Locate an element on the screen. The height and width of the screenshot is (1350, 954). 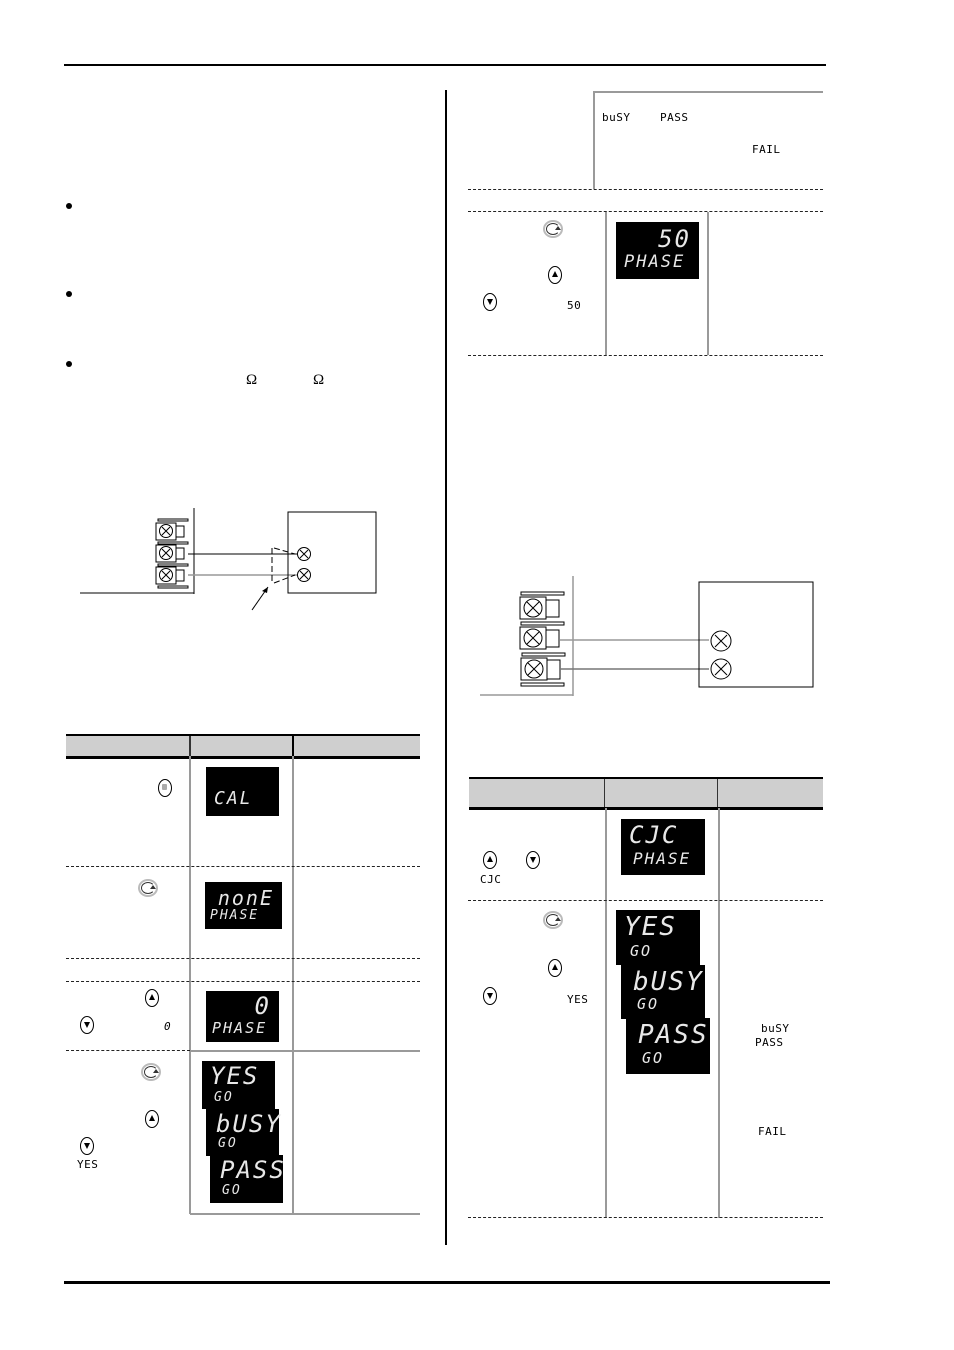
footer-rule is located at coordinates (447, 1282).